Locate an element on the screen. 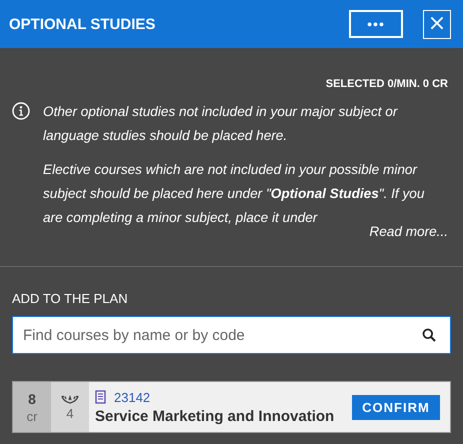  info-paragraph: Elective courses which are not included in your possible minor subject should be placed here under "Optional Studies". If you are completing a minor subject, place it under is located at coordinates (234, 193).